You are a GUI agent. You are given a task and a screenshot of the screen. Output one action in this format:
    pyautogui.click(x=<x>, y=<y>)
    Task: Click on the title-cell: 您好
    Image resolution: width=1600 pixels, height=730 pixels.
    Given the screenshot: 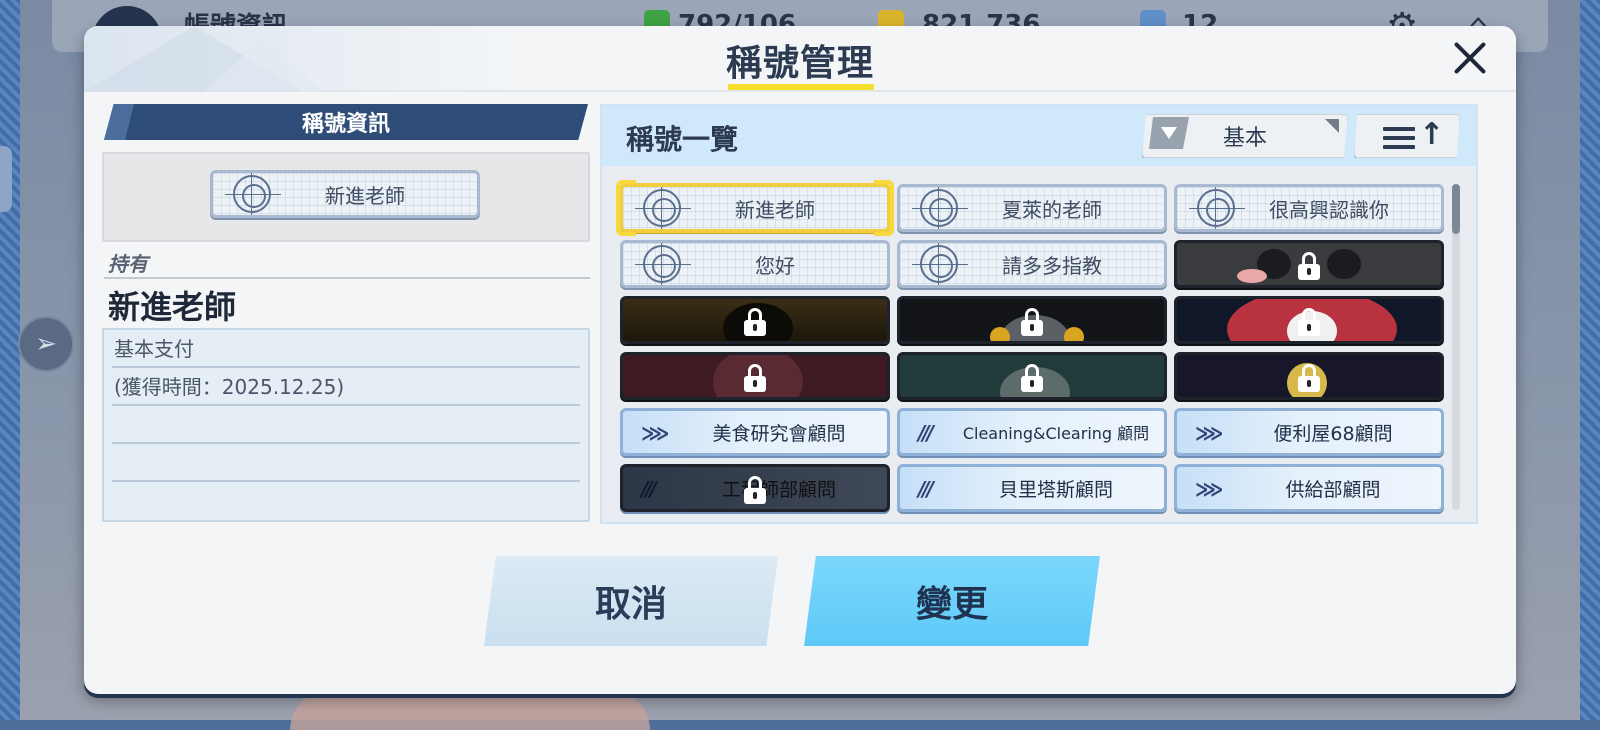 What is the action you would take?
    pyautogui.click(x=755, y=264)
    